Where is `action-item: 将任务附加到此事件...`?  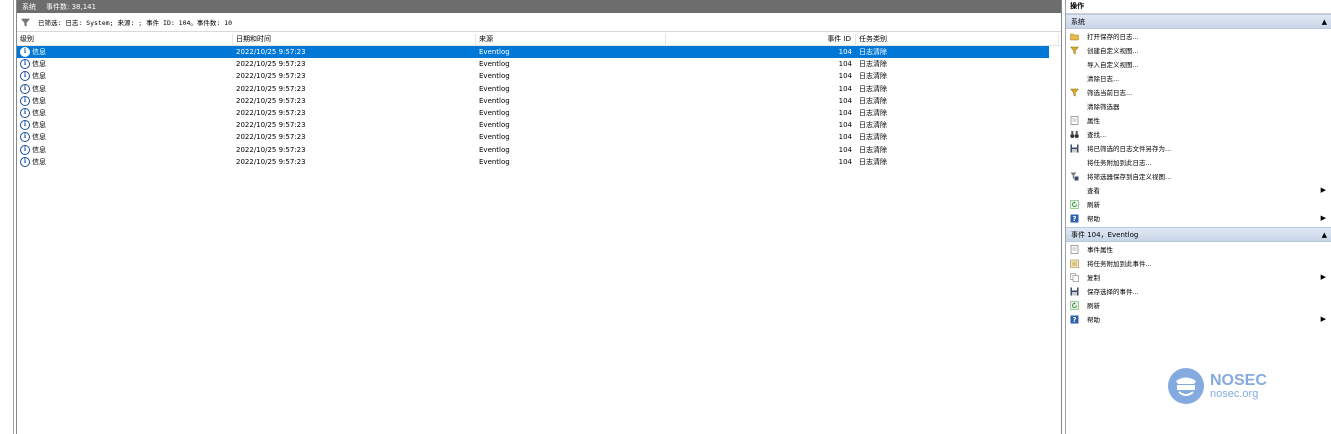 action-item: 将任务附加到此事件... is located at coordinates (1198, 263).